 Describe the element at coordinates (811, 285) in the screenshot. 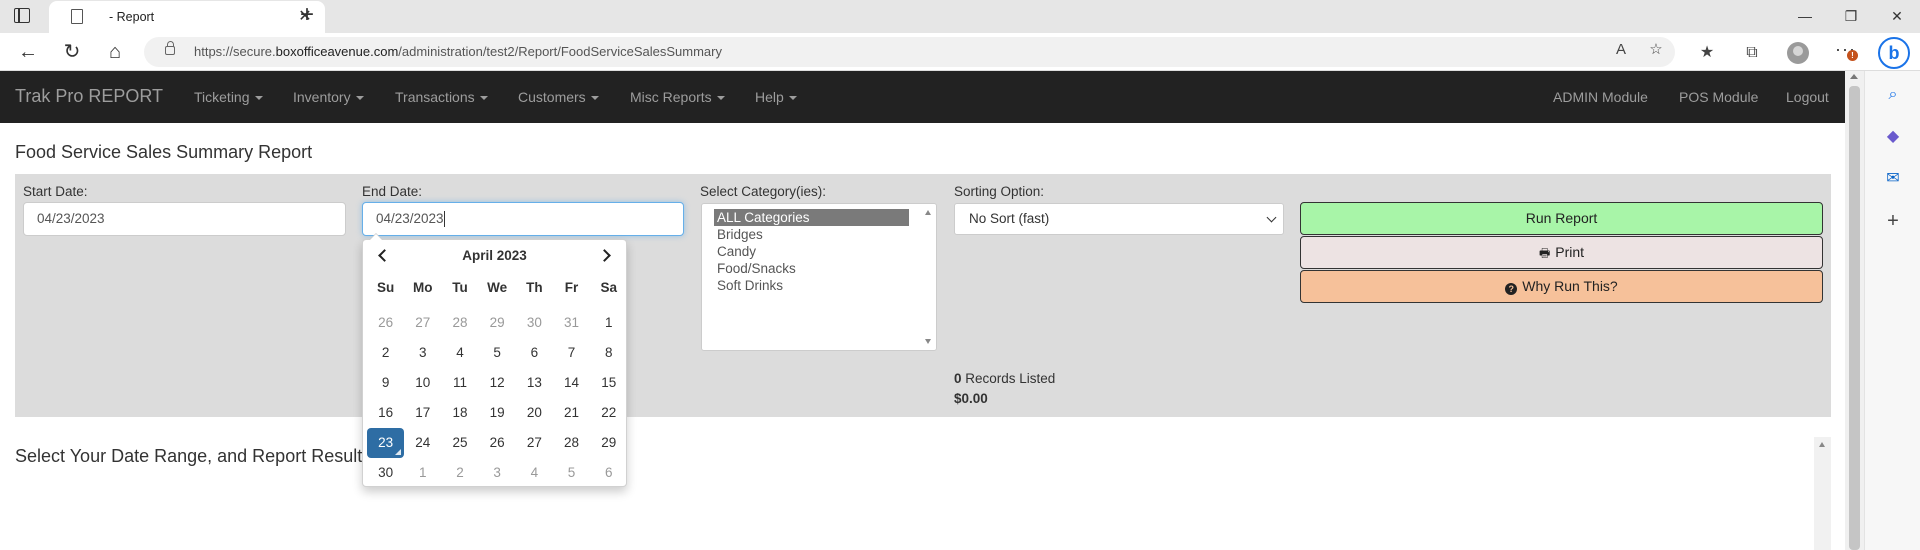

I see `category-option: Soft Drinks` at that location.